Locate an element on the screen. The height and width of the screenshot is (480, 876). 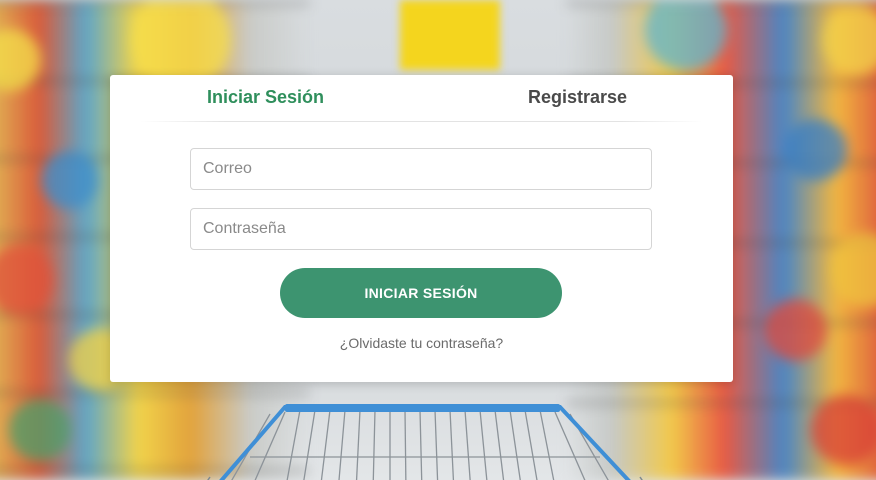
tab-divider is located at coordinates (421, 121).